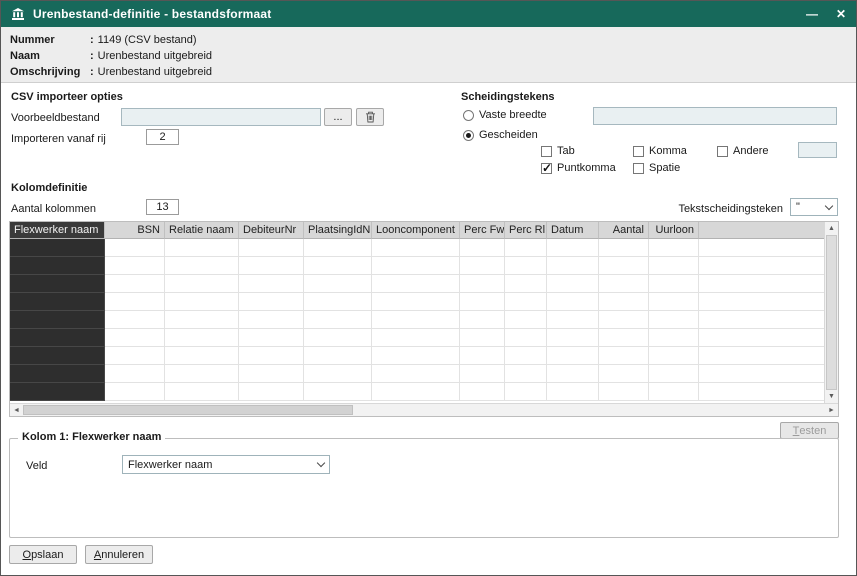 This screenshot has width=857, height=576. What do you see at coordinates (202, 230) in the screenshot?
I see `column-header: Relatie naam` at bounding box center [202, 230].